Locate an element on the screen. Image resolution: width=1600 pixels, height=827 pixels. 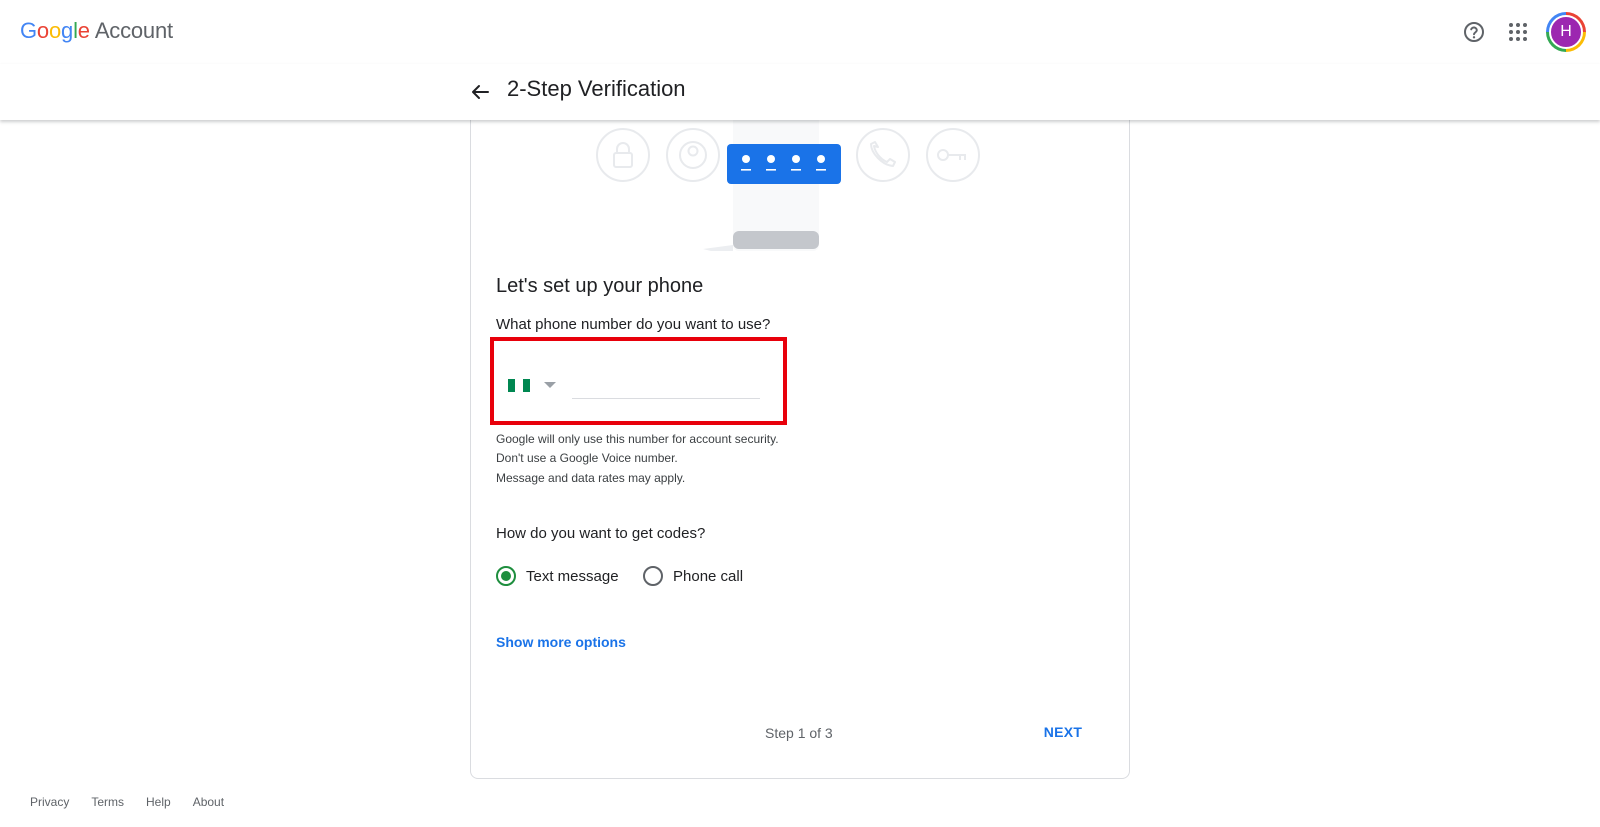
top-bar: Google Account H is located at coordinates (800, 32).